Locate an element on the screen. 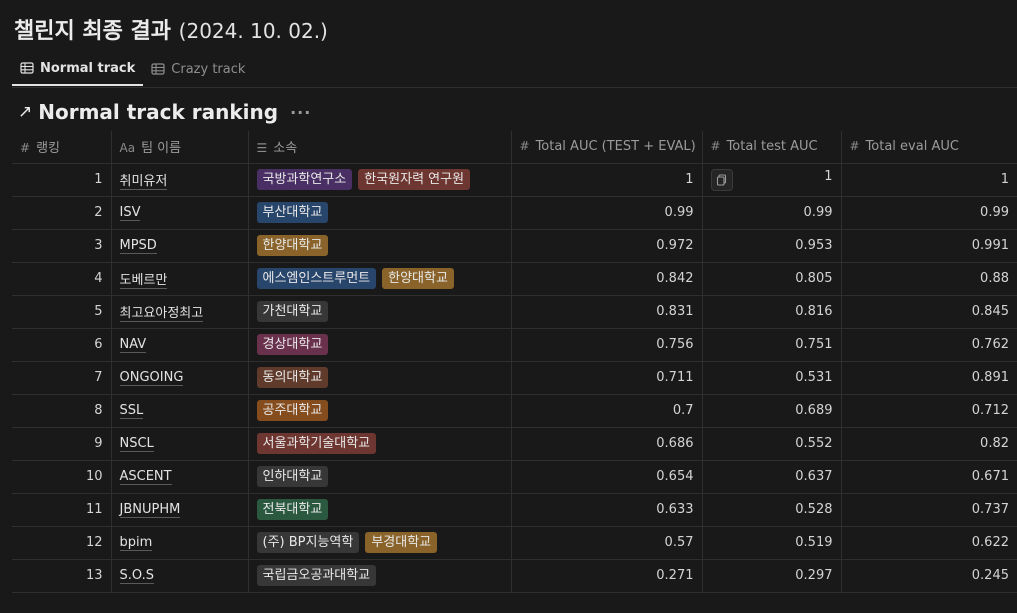  table-row: 11 JBNUPHM 전북대학교 0.633 0.528 0.737 is located at coordinates (514, 510).